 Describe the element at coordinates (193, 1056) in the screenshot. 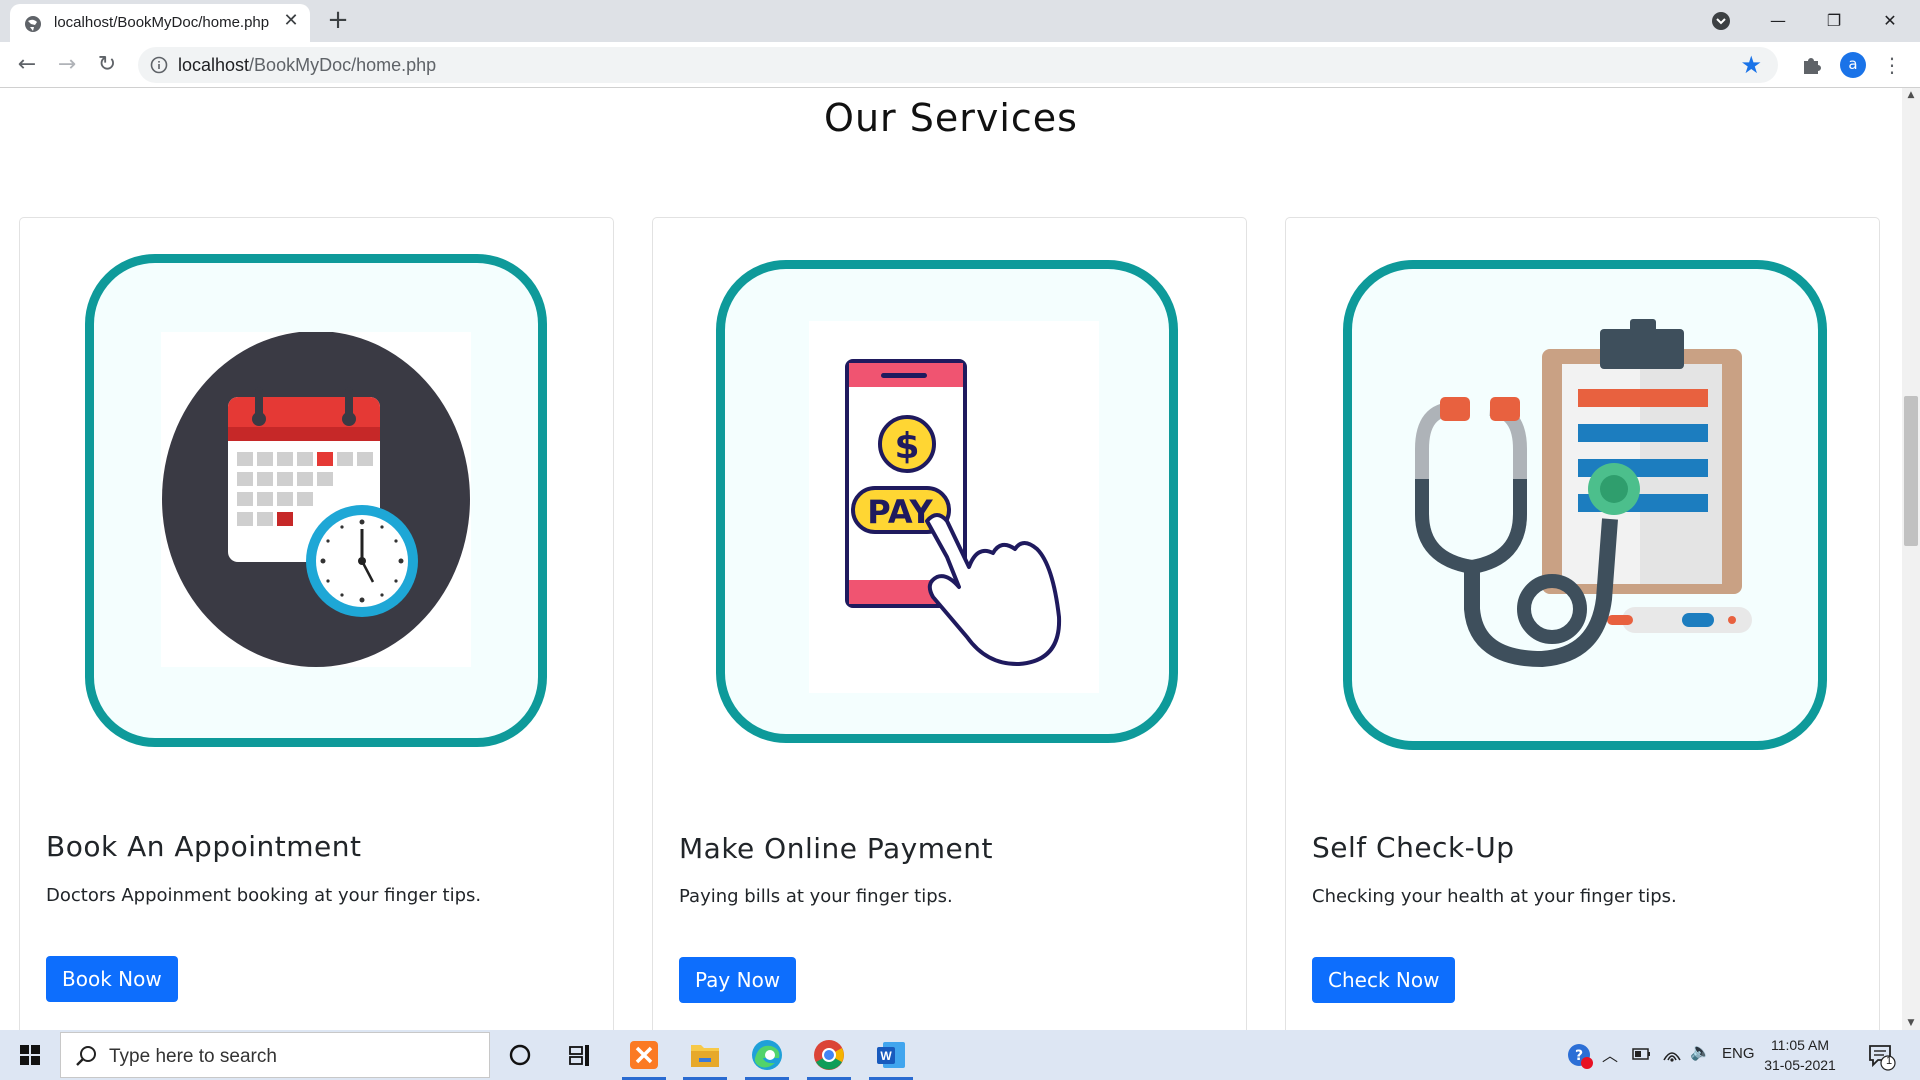

I see `search-placeholder: Type here to search` at that location.